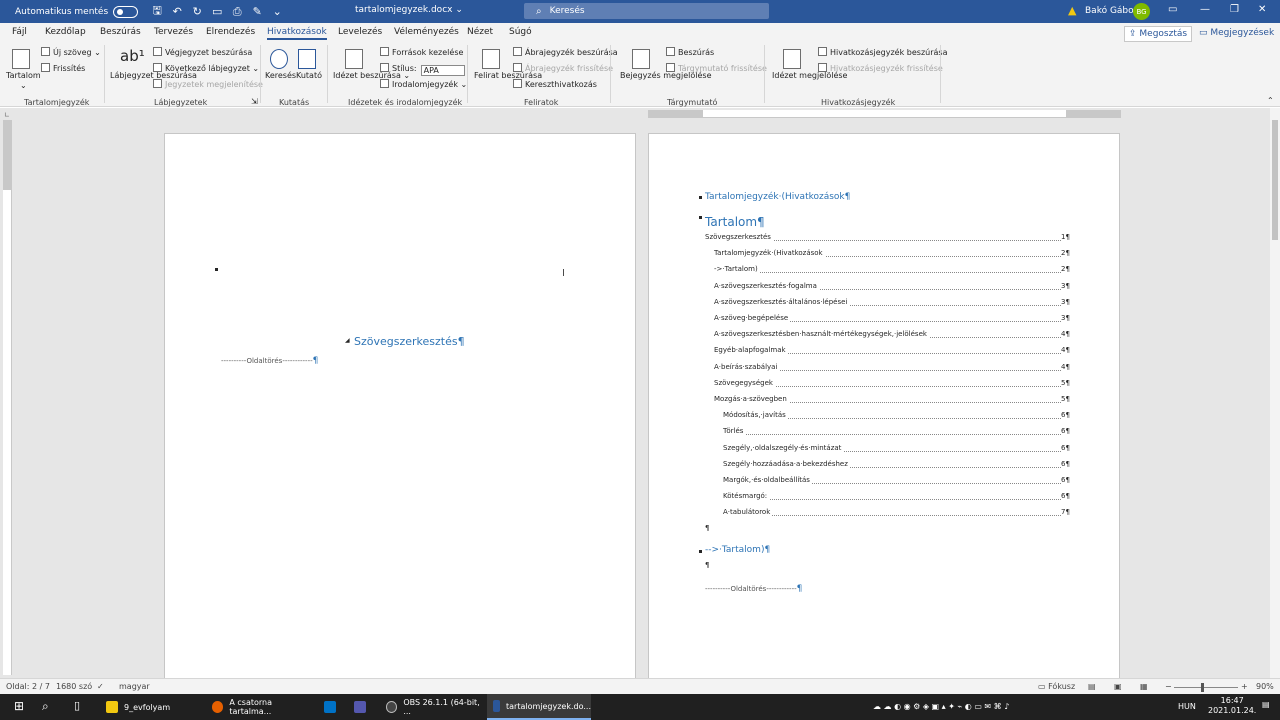 Image resolution: width=1280 pixels, height=720 pixels. I want to click on word-count: 1680 szó, so click(74, 686).